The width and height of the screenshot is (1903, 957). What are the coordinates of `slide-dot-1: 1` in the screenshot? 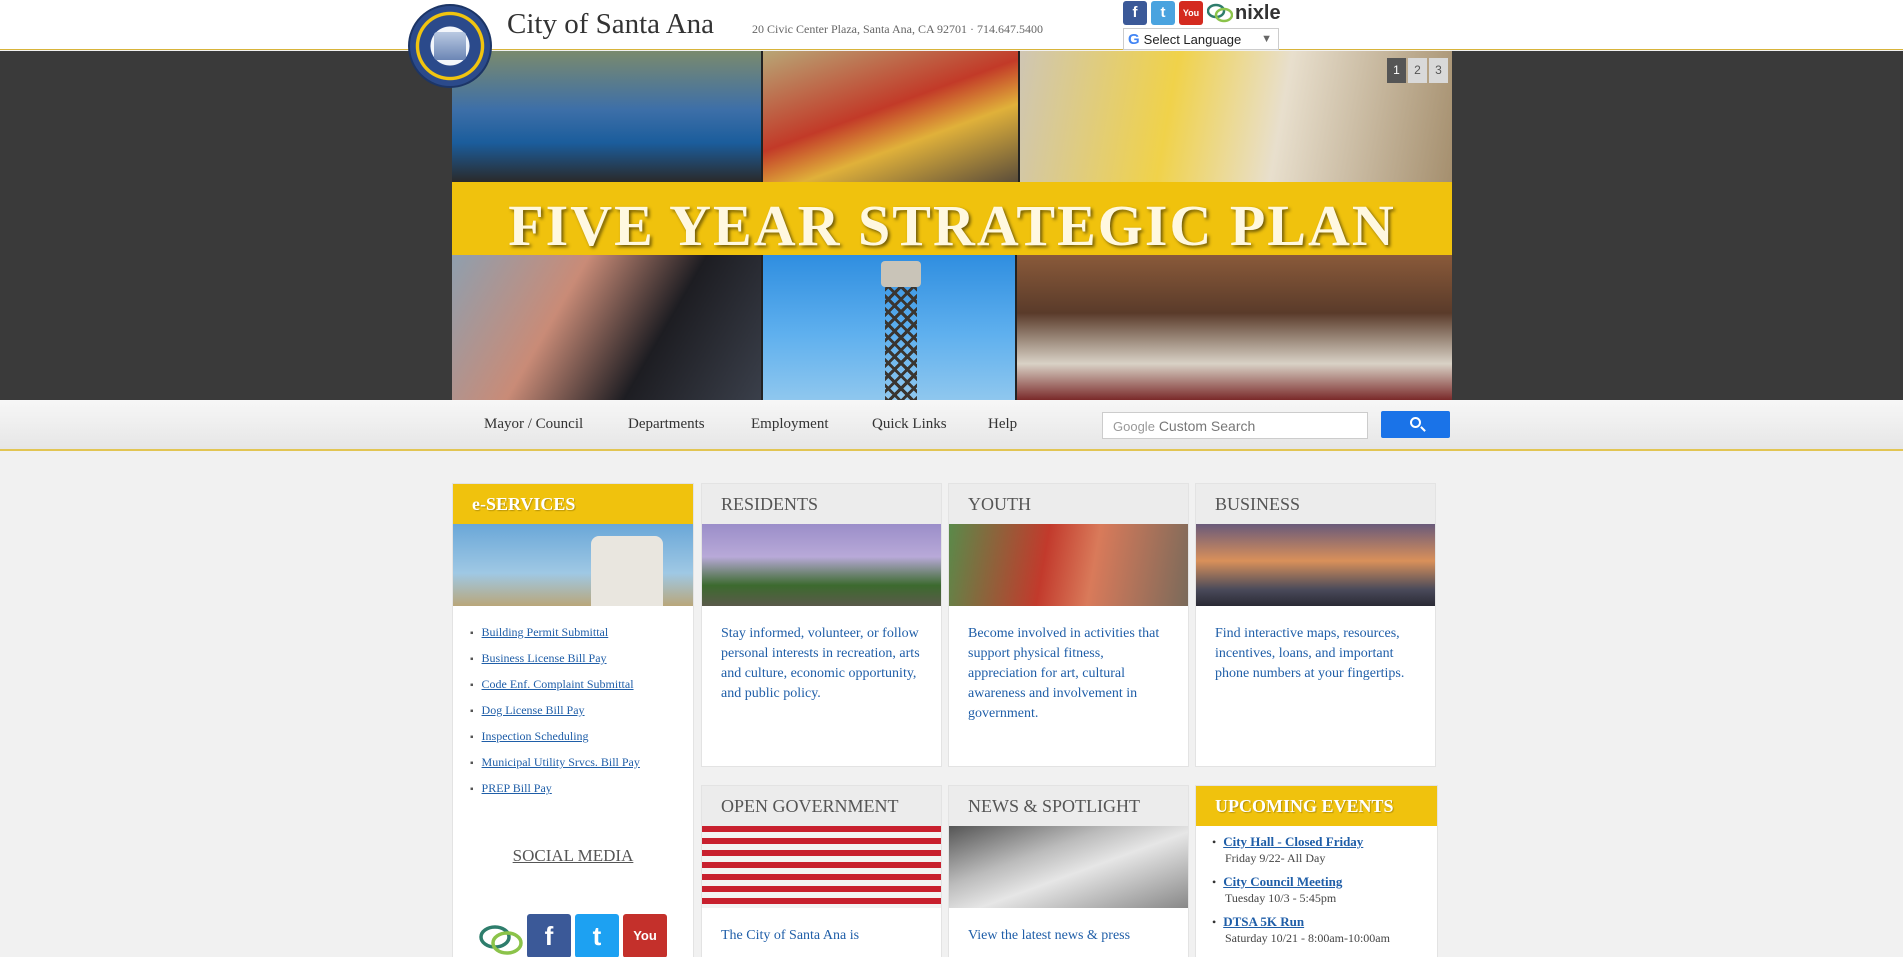 It's located at (1396, 70).